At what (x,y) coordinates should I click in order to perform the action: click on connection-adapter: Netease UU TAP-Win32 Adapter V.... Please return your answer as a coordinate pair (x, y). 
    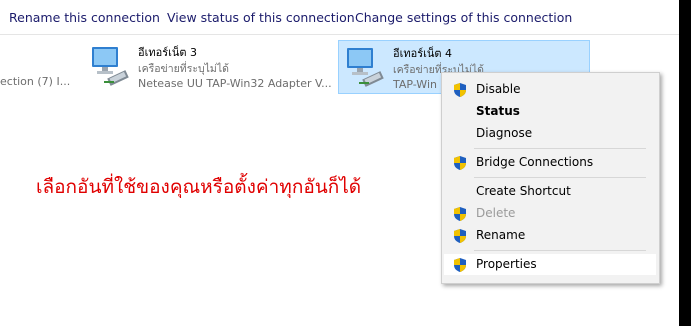
    Looking at the image, I should click on (235, 83).